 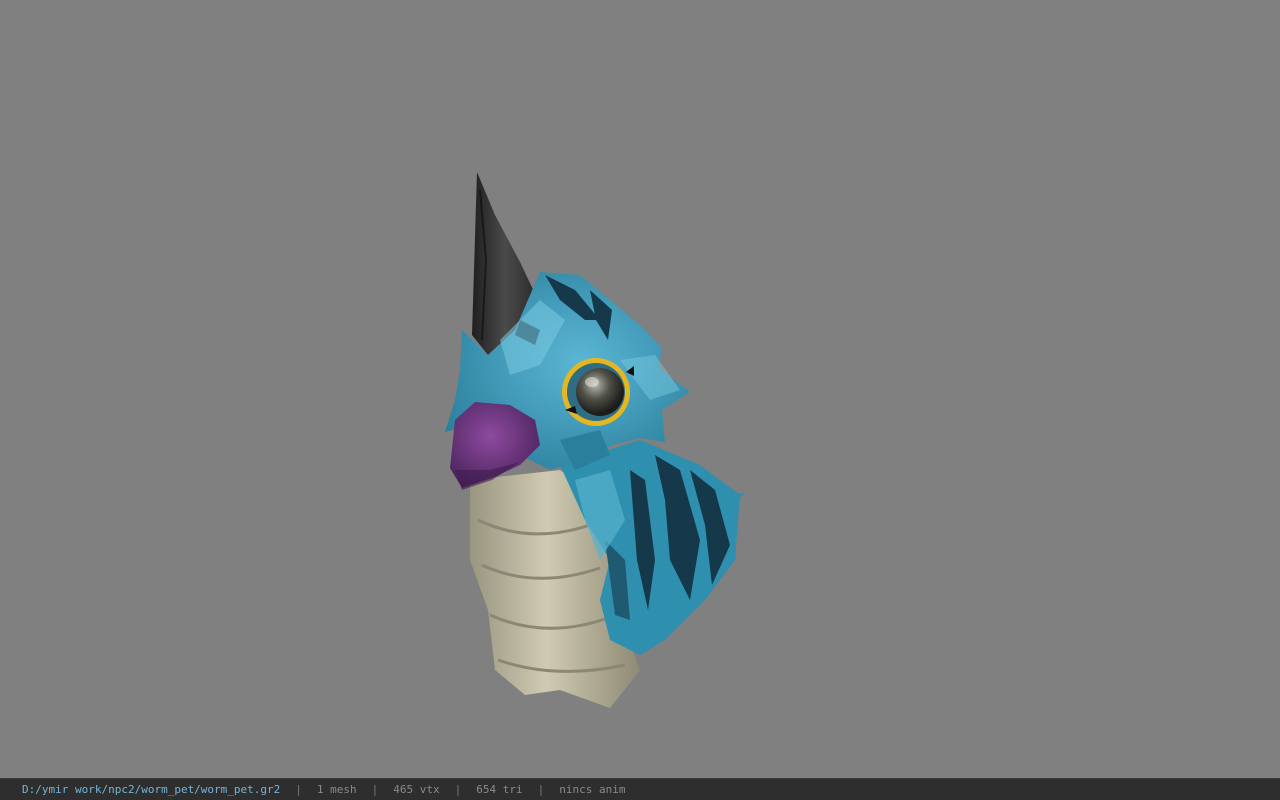 I want to click on file-path-label: D:/ymir work/npc2/worm_pet/worm_pet.gr2, so click(x=151, y=789).